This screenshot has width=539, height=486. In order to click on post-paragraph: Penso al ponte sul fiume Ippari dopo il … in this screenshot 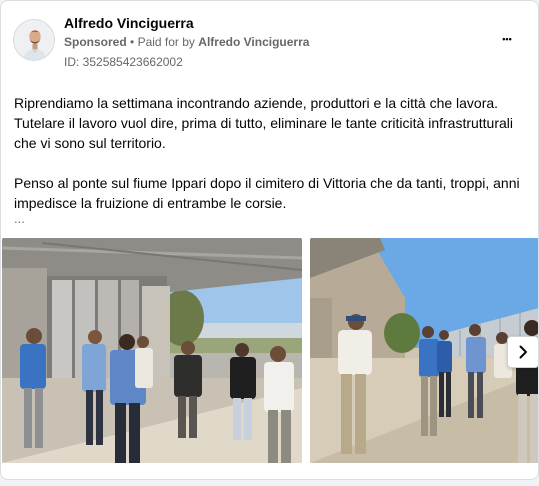, I will do `click(267, 193)`.